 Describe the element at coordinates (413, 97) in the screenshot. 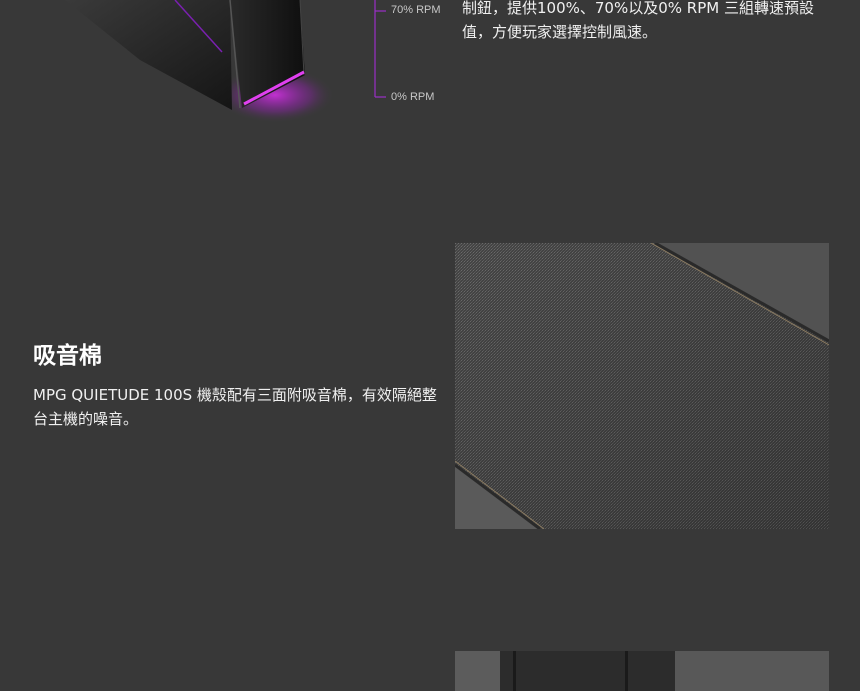

I see `rpm-0-label: 0% RPM` at that location.